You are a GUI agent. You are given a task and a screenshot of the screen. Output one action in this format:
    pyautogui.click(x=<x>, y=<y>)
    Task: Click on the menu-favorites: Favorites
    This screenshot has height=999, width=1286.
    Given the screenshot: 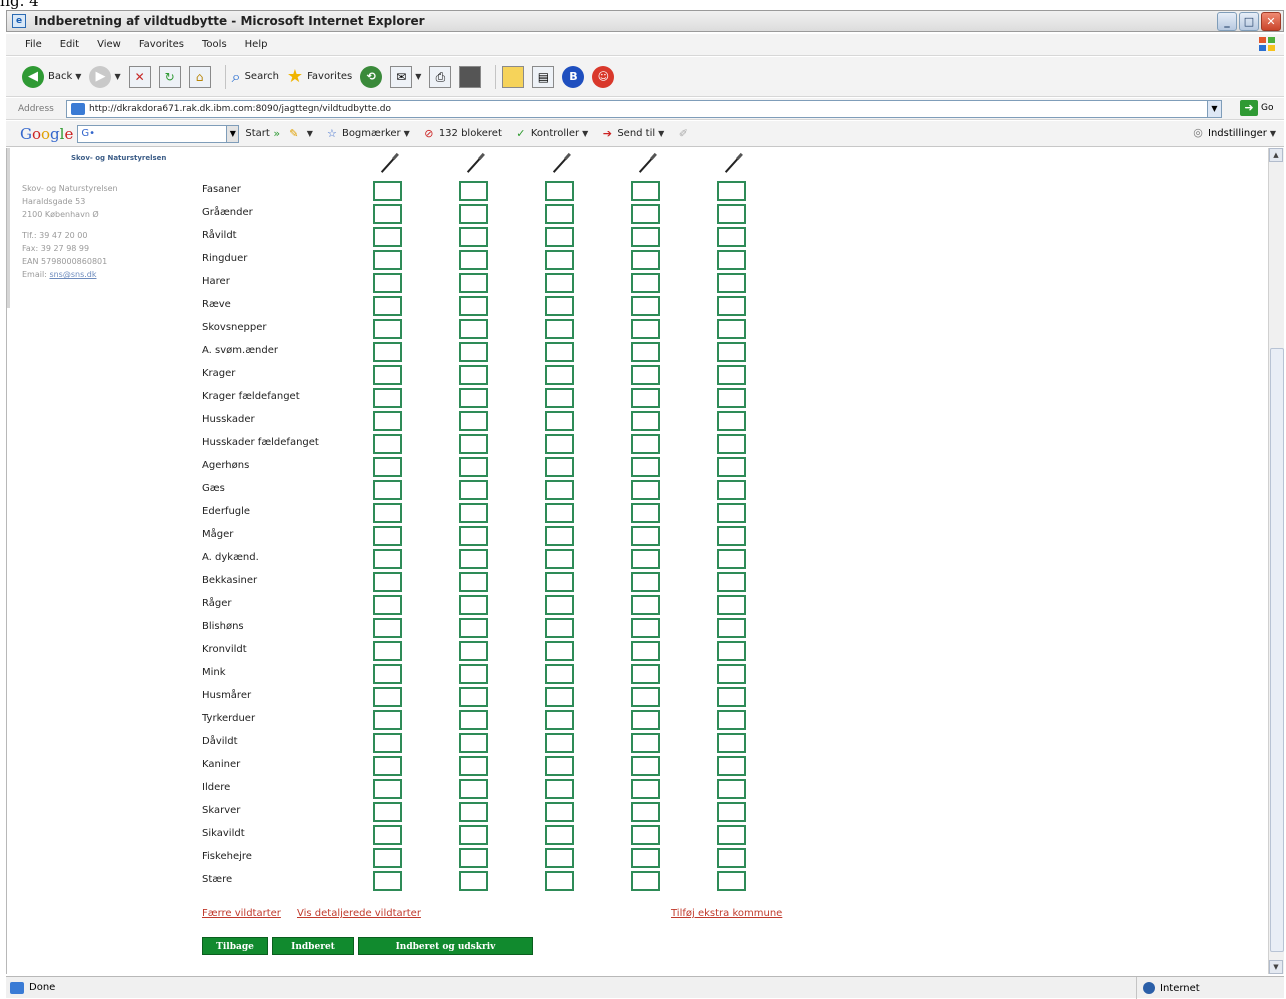 What is the action you would take?
    pyautogui.click(x=161, y=44)
    